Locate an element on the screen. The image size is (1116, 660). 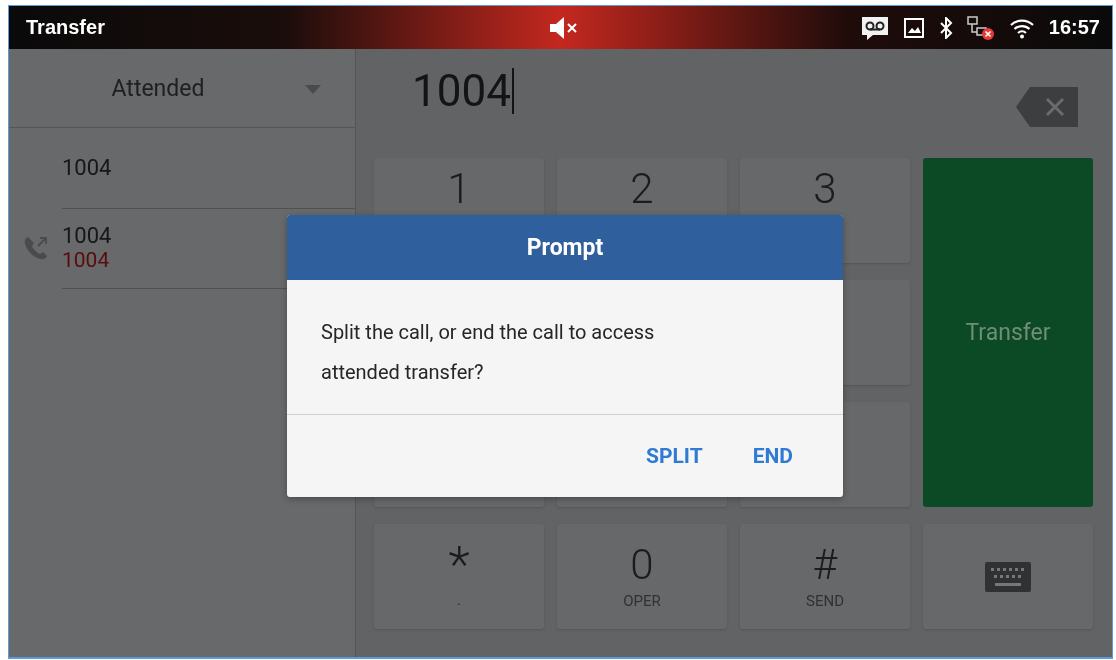
screen-title: Transfer is located at coordinates (66, 27).